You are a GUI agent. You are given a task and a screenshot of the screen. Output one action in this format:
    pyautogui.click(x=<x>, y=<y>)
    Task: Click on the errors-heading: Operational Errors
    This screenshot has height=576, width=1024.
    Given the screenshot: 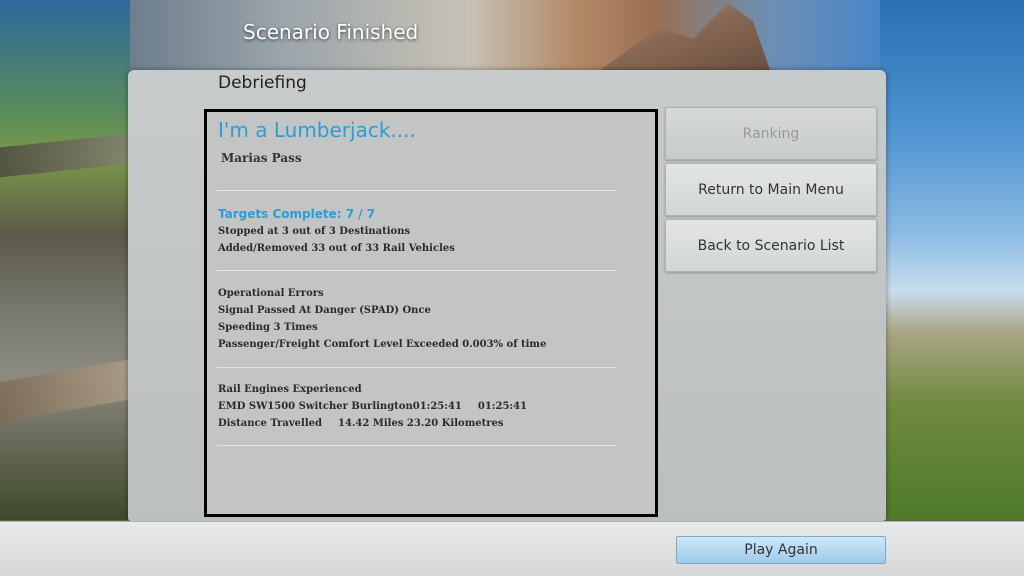 What is the action you would take?
    pyautogui.click(x=271, y=293)
    